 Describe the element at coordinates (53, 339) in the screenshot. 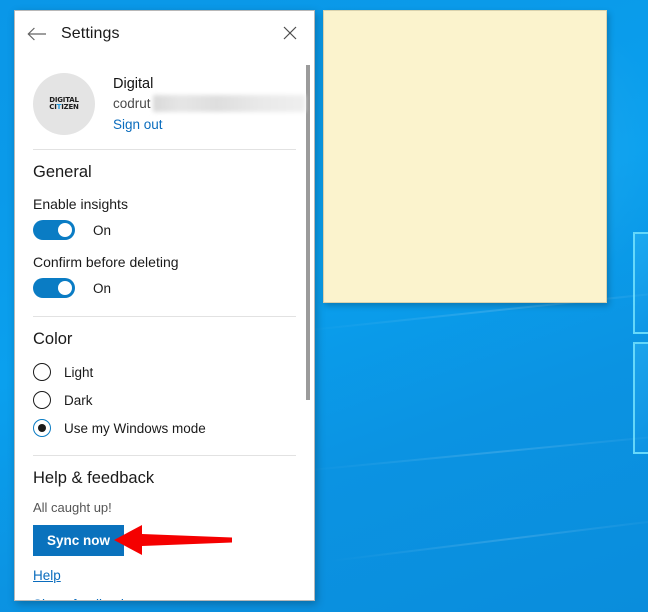

I see `section-title-color: Color` at that location.